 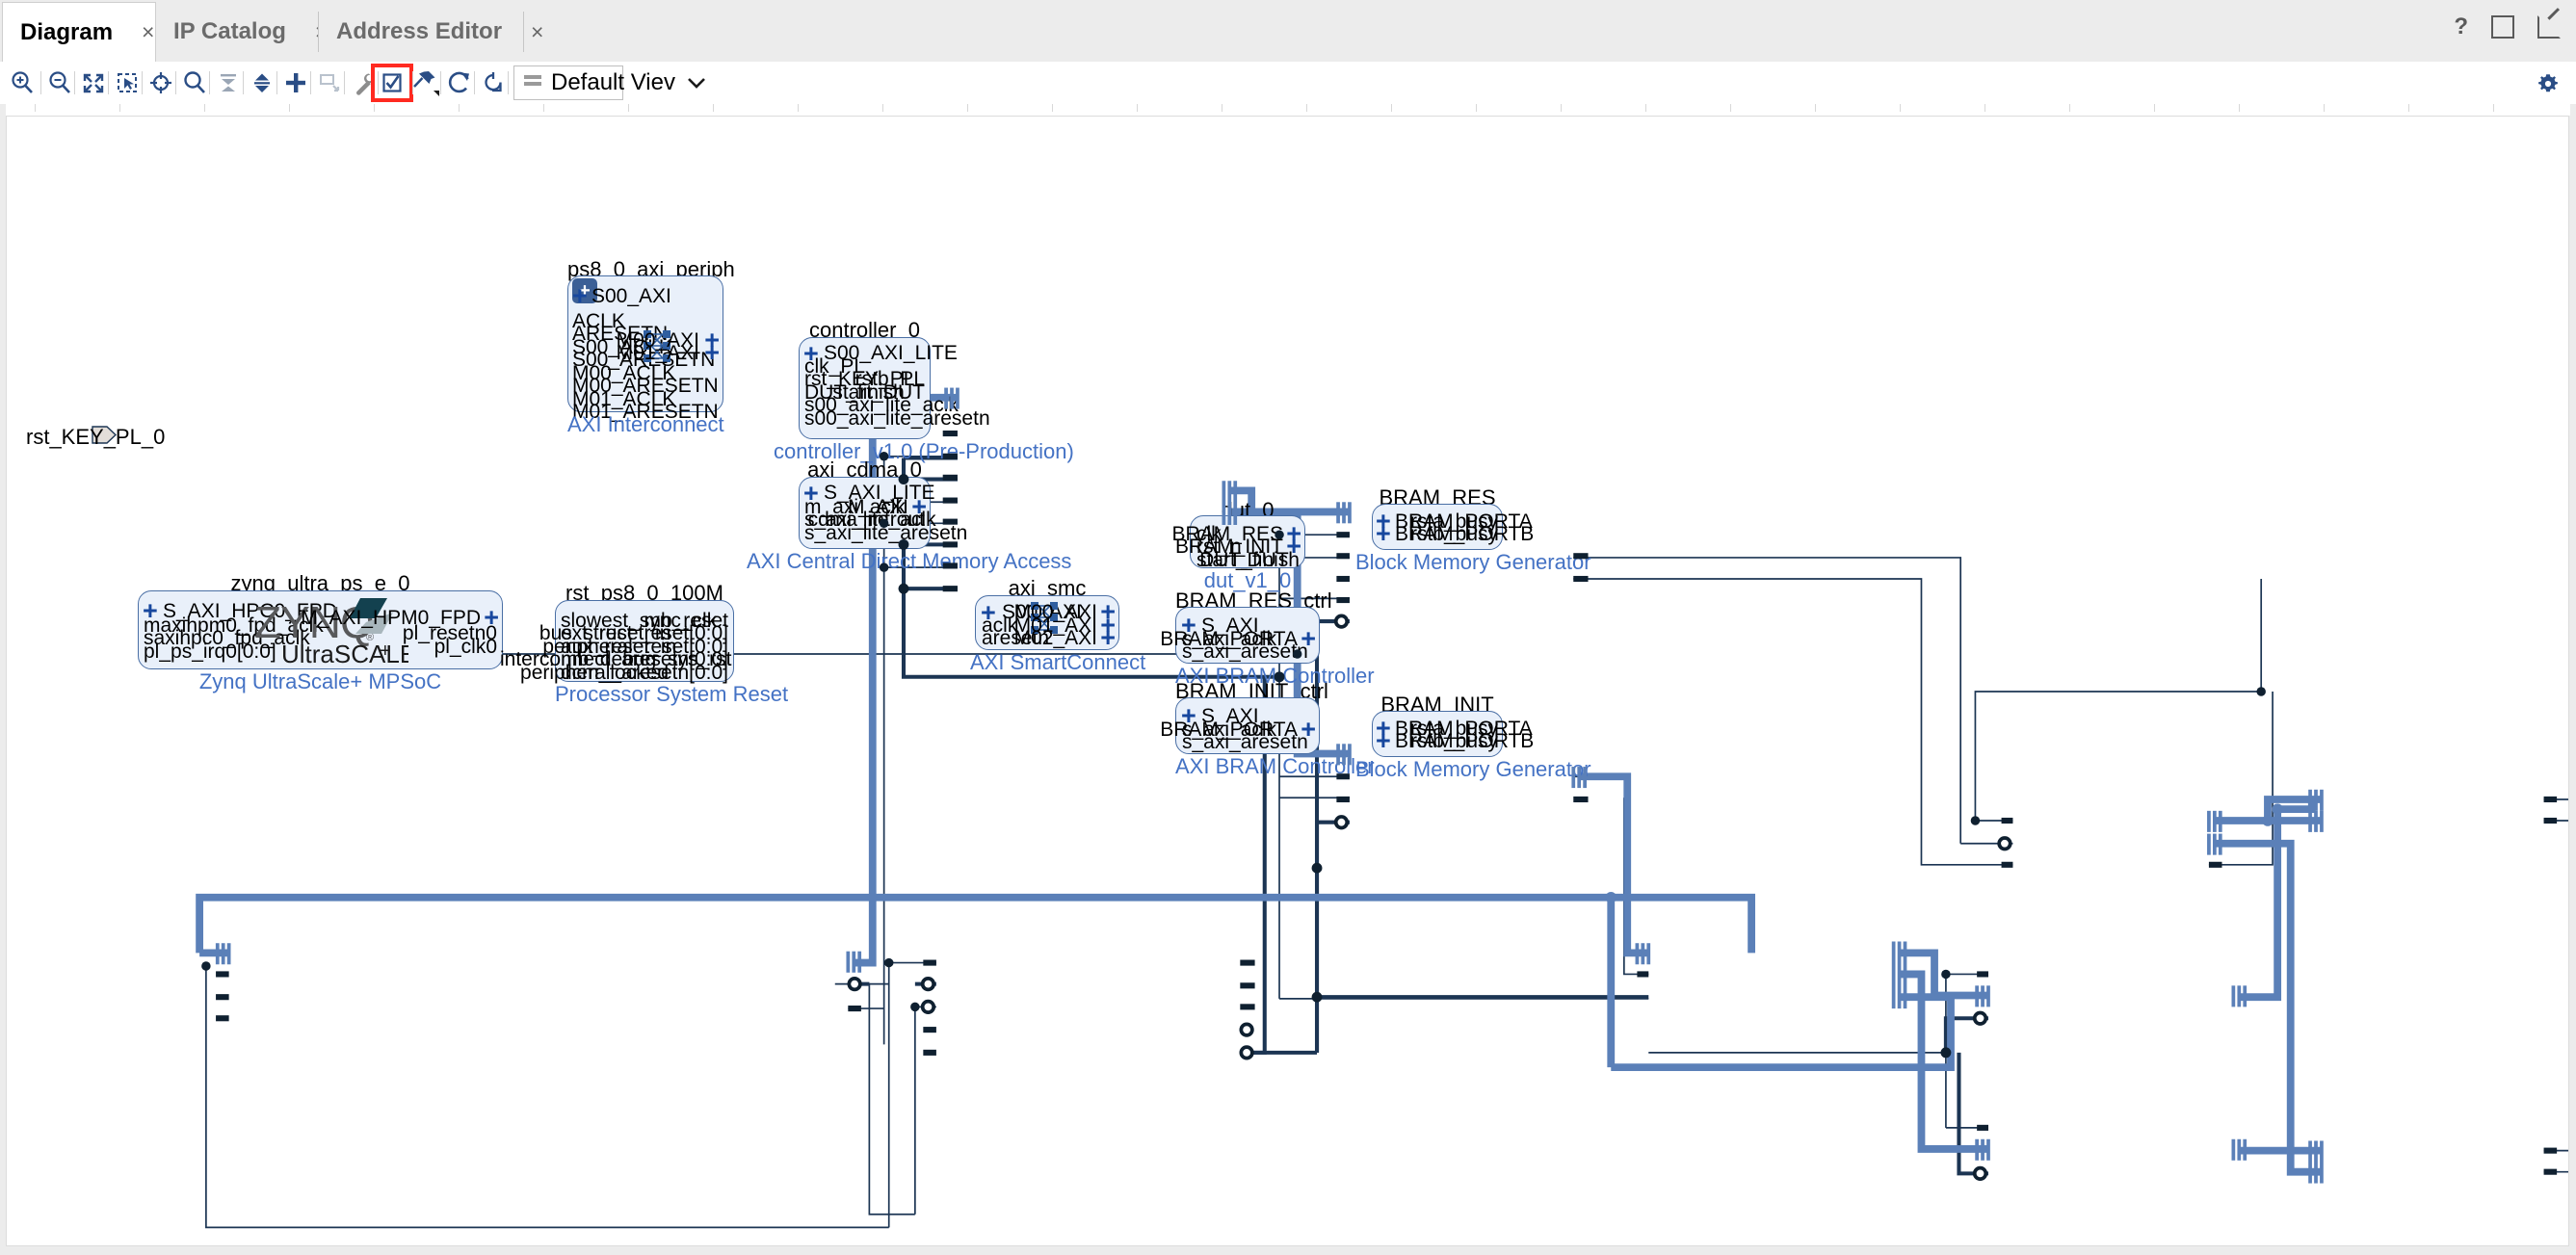 I want to click on block-footer-ps8_0_axi_periph: AXI Interconnect, so click(x=646, y=424).